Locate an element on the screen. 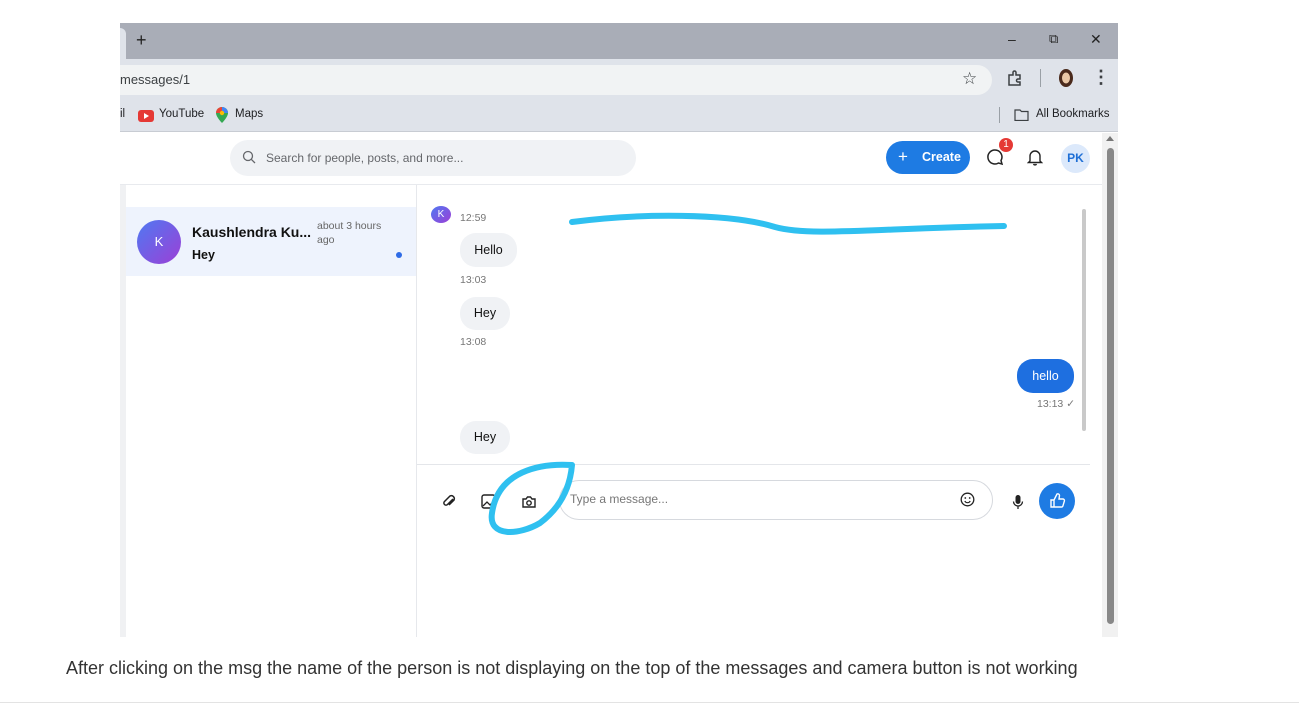 This screenshot has height=708, width=1299. annotation-underline is located at coordinates (788, 223).